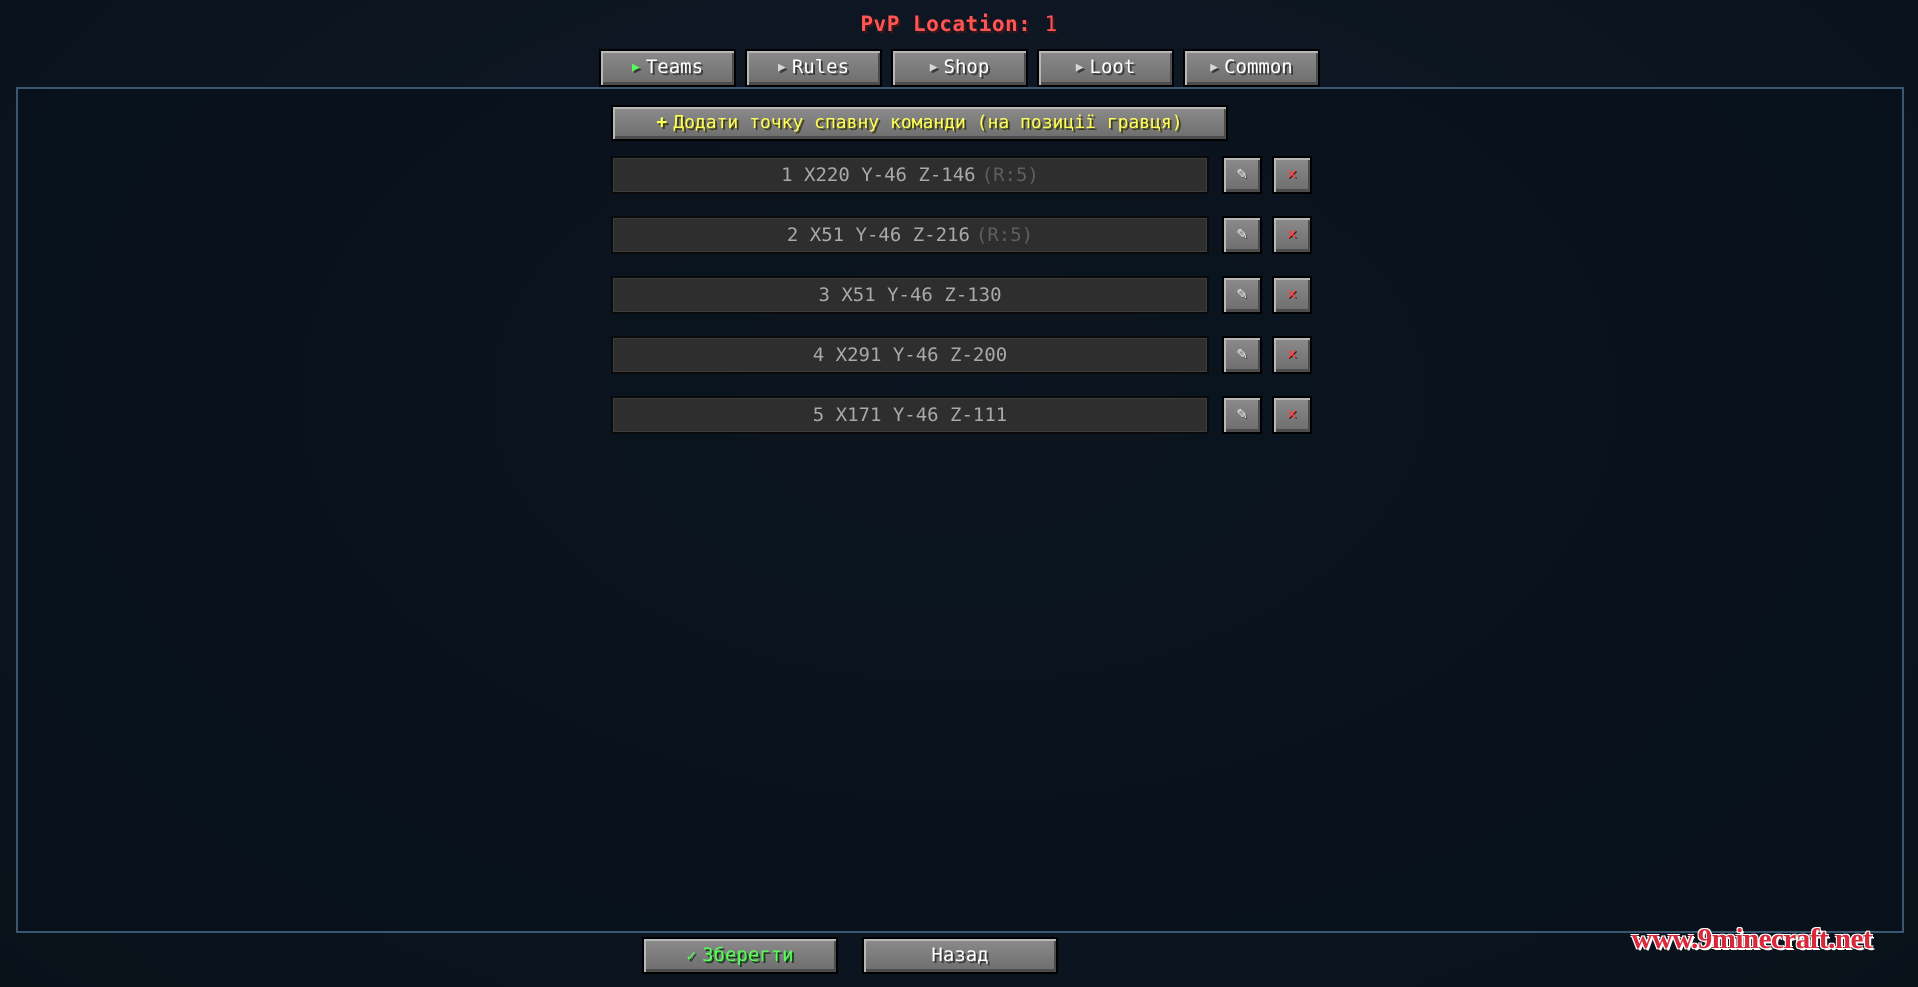 The width and height of the screenshot is (1918, 987). I want to click on tab-common: ▶ Common, so click(1251, 68).